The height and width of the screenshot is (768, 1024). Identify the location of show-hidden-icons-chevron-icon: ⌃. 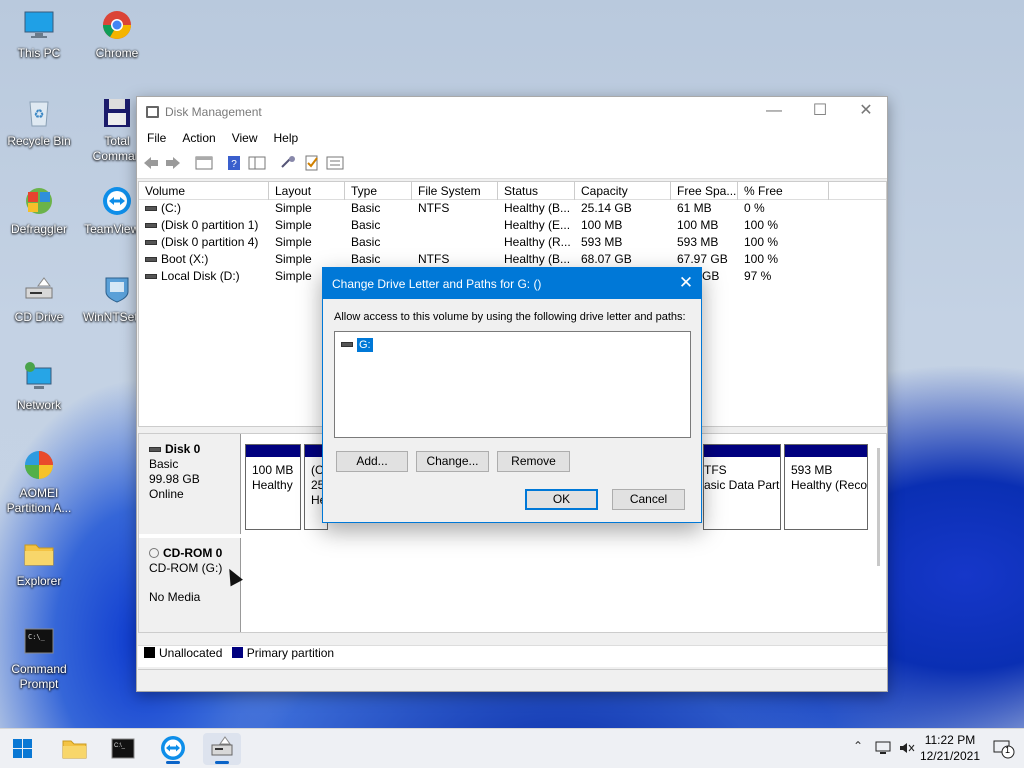
(858, 748).